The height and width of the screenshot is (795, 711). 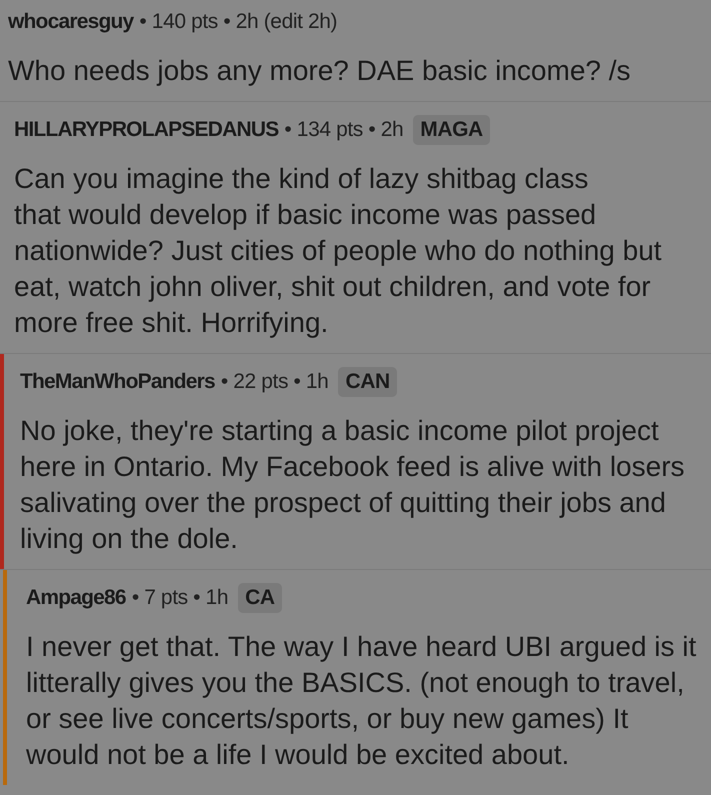 What do you see at coordinates (238, 22) in the screenshot?
I see `comment-meta: • 140 pts • 2h (edit 2h)` at bounding box center [238, 22].